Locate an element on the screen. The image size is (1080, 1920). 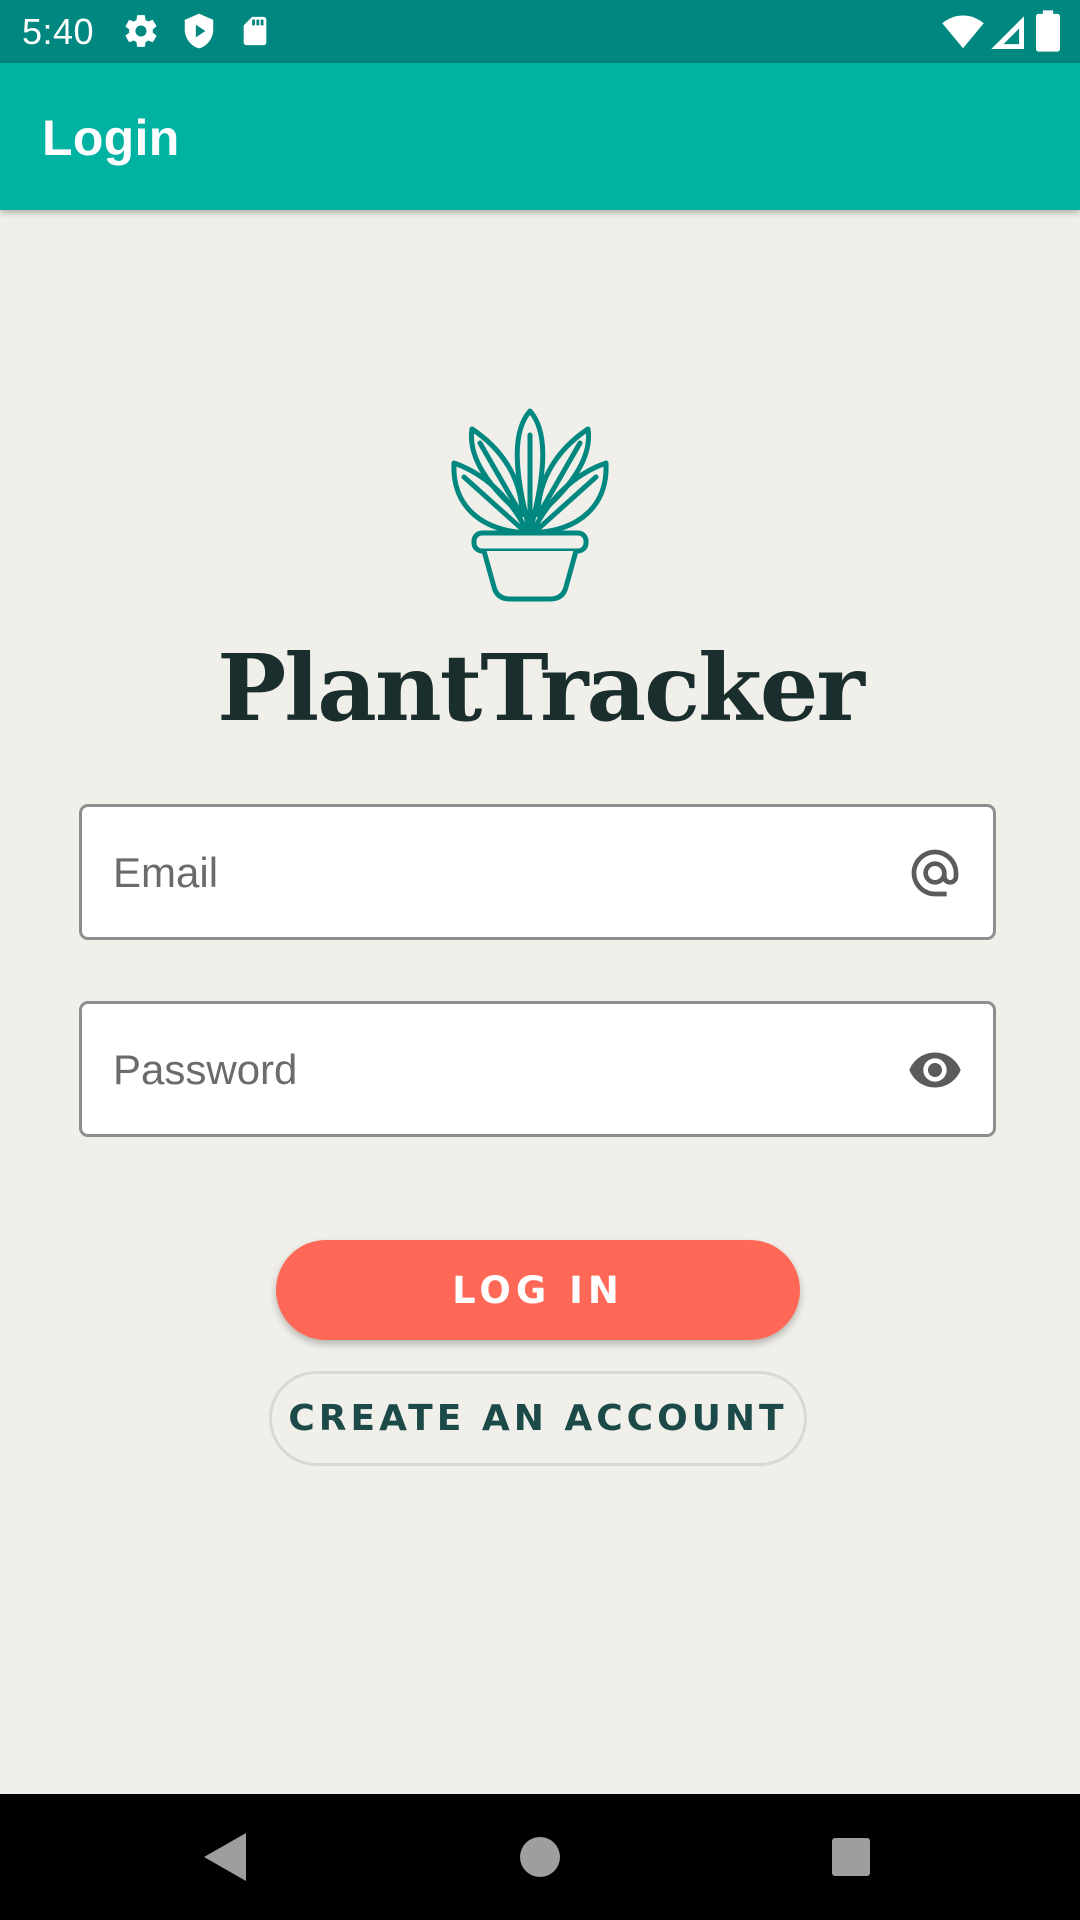
email-field is located at coordinates (537, 872).